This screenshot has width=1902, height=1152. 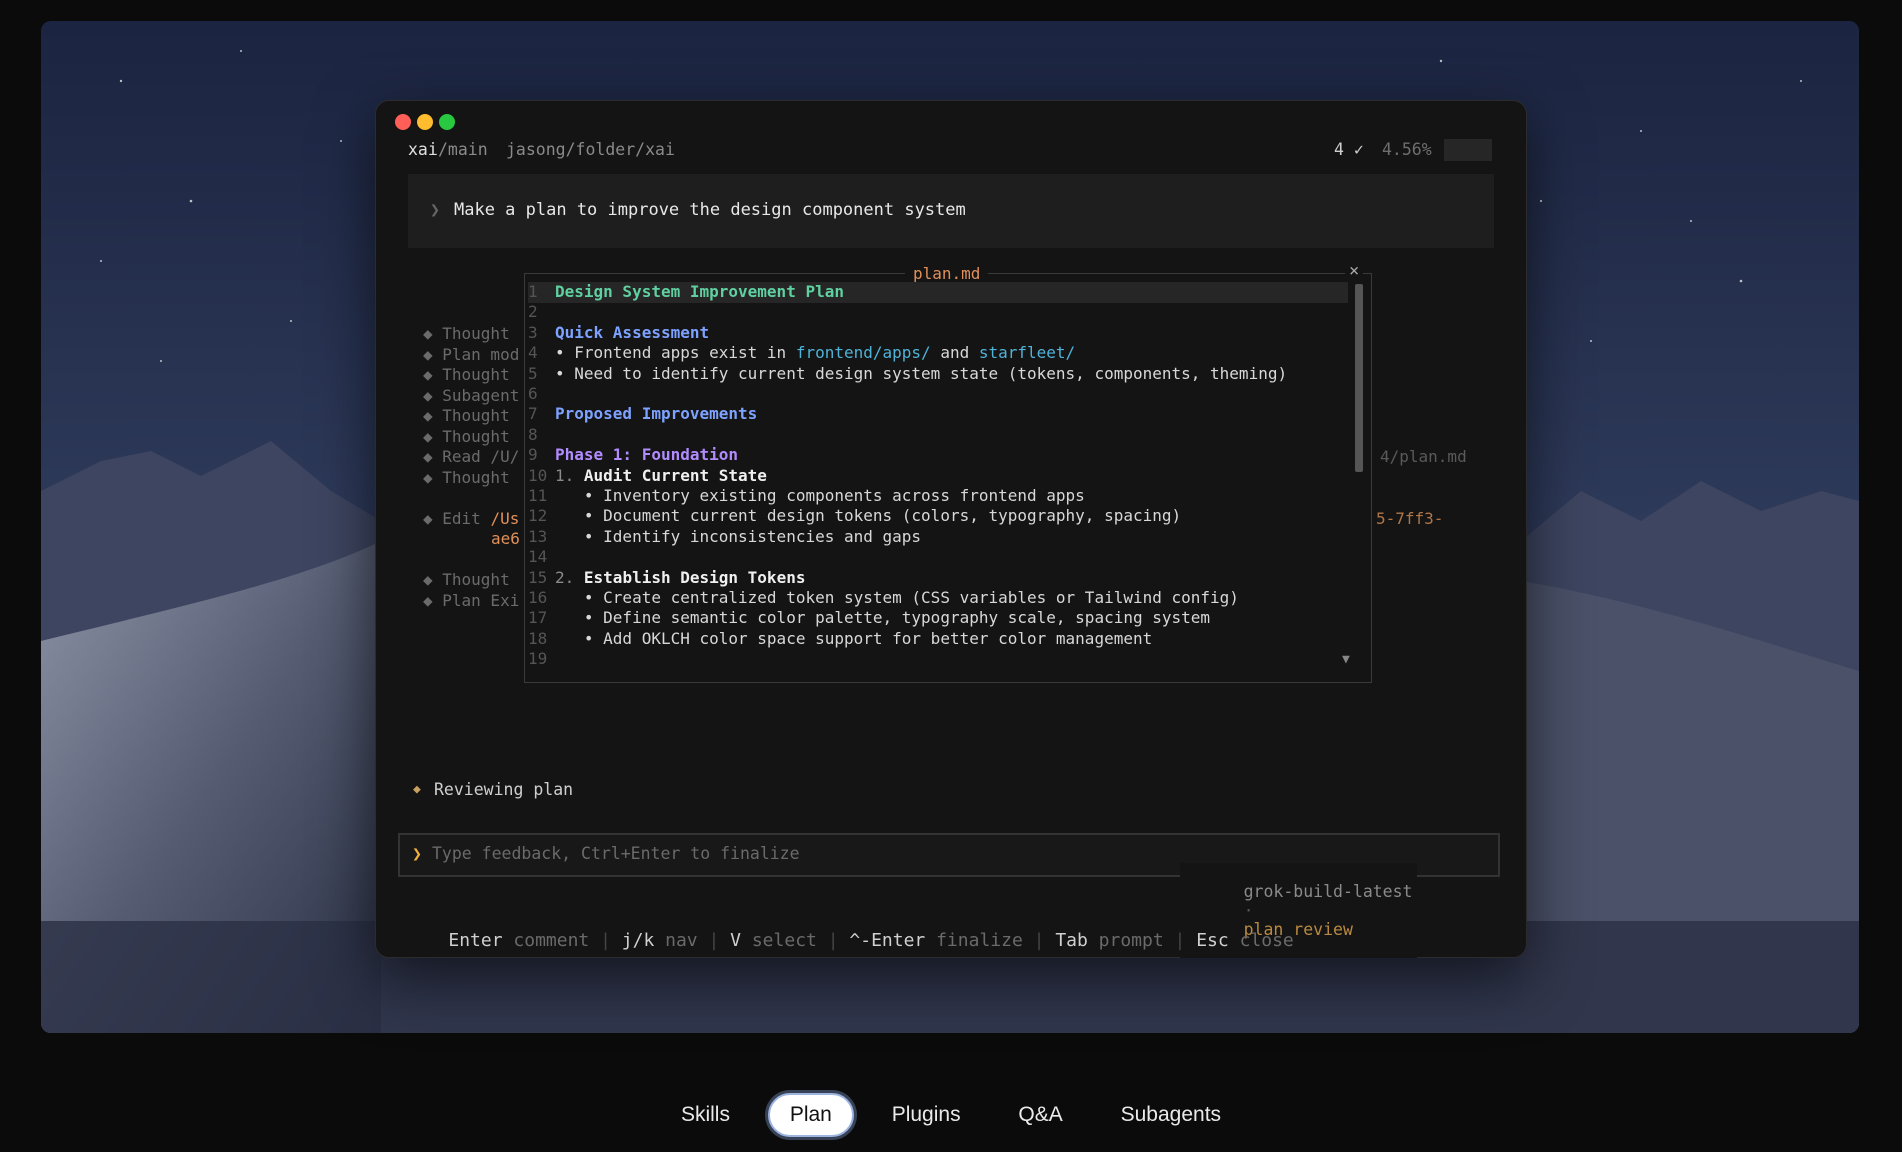 What do you see at coordinates (1171, 1115) in the screenshot?
I see `tab-subagents: Subagents` at bounding box center [1171, 1115].